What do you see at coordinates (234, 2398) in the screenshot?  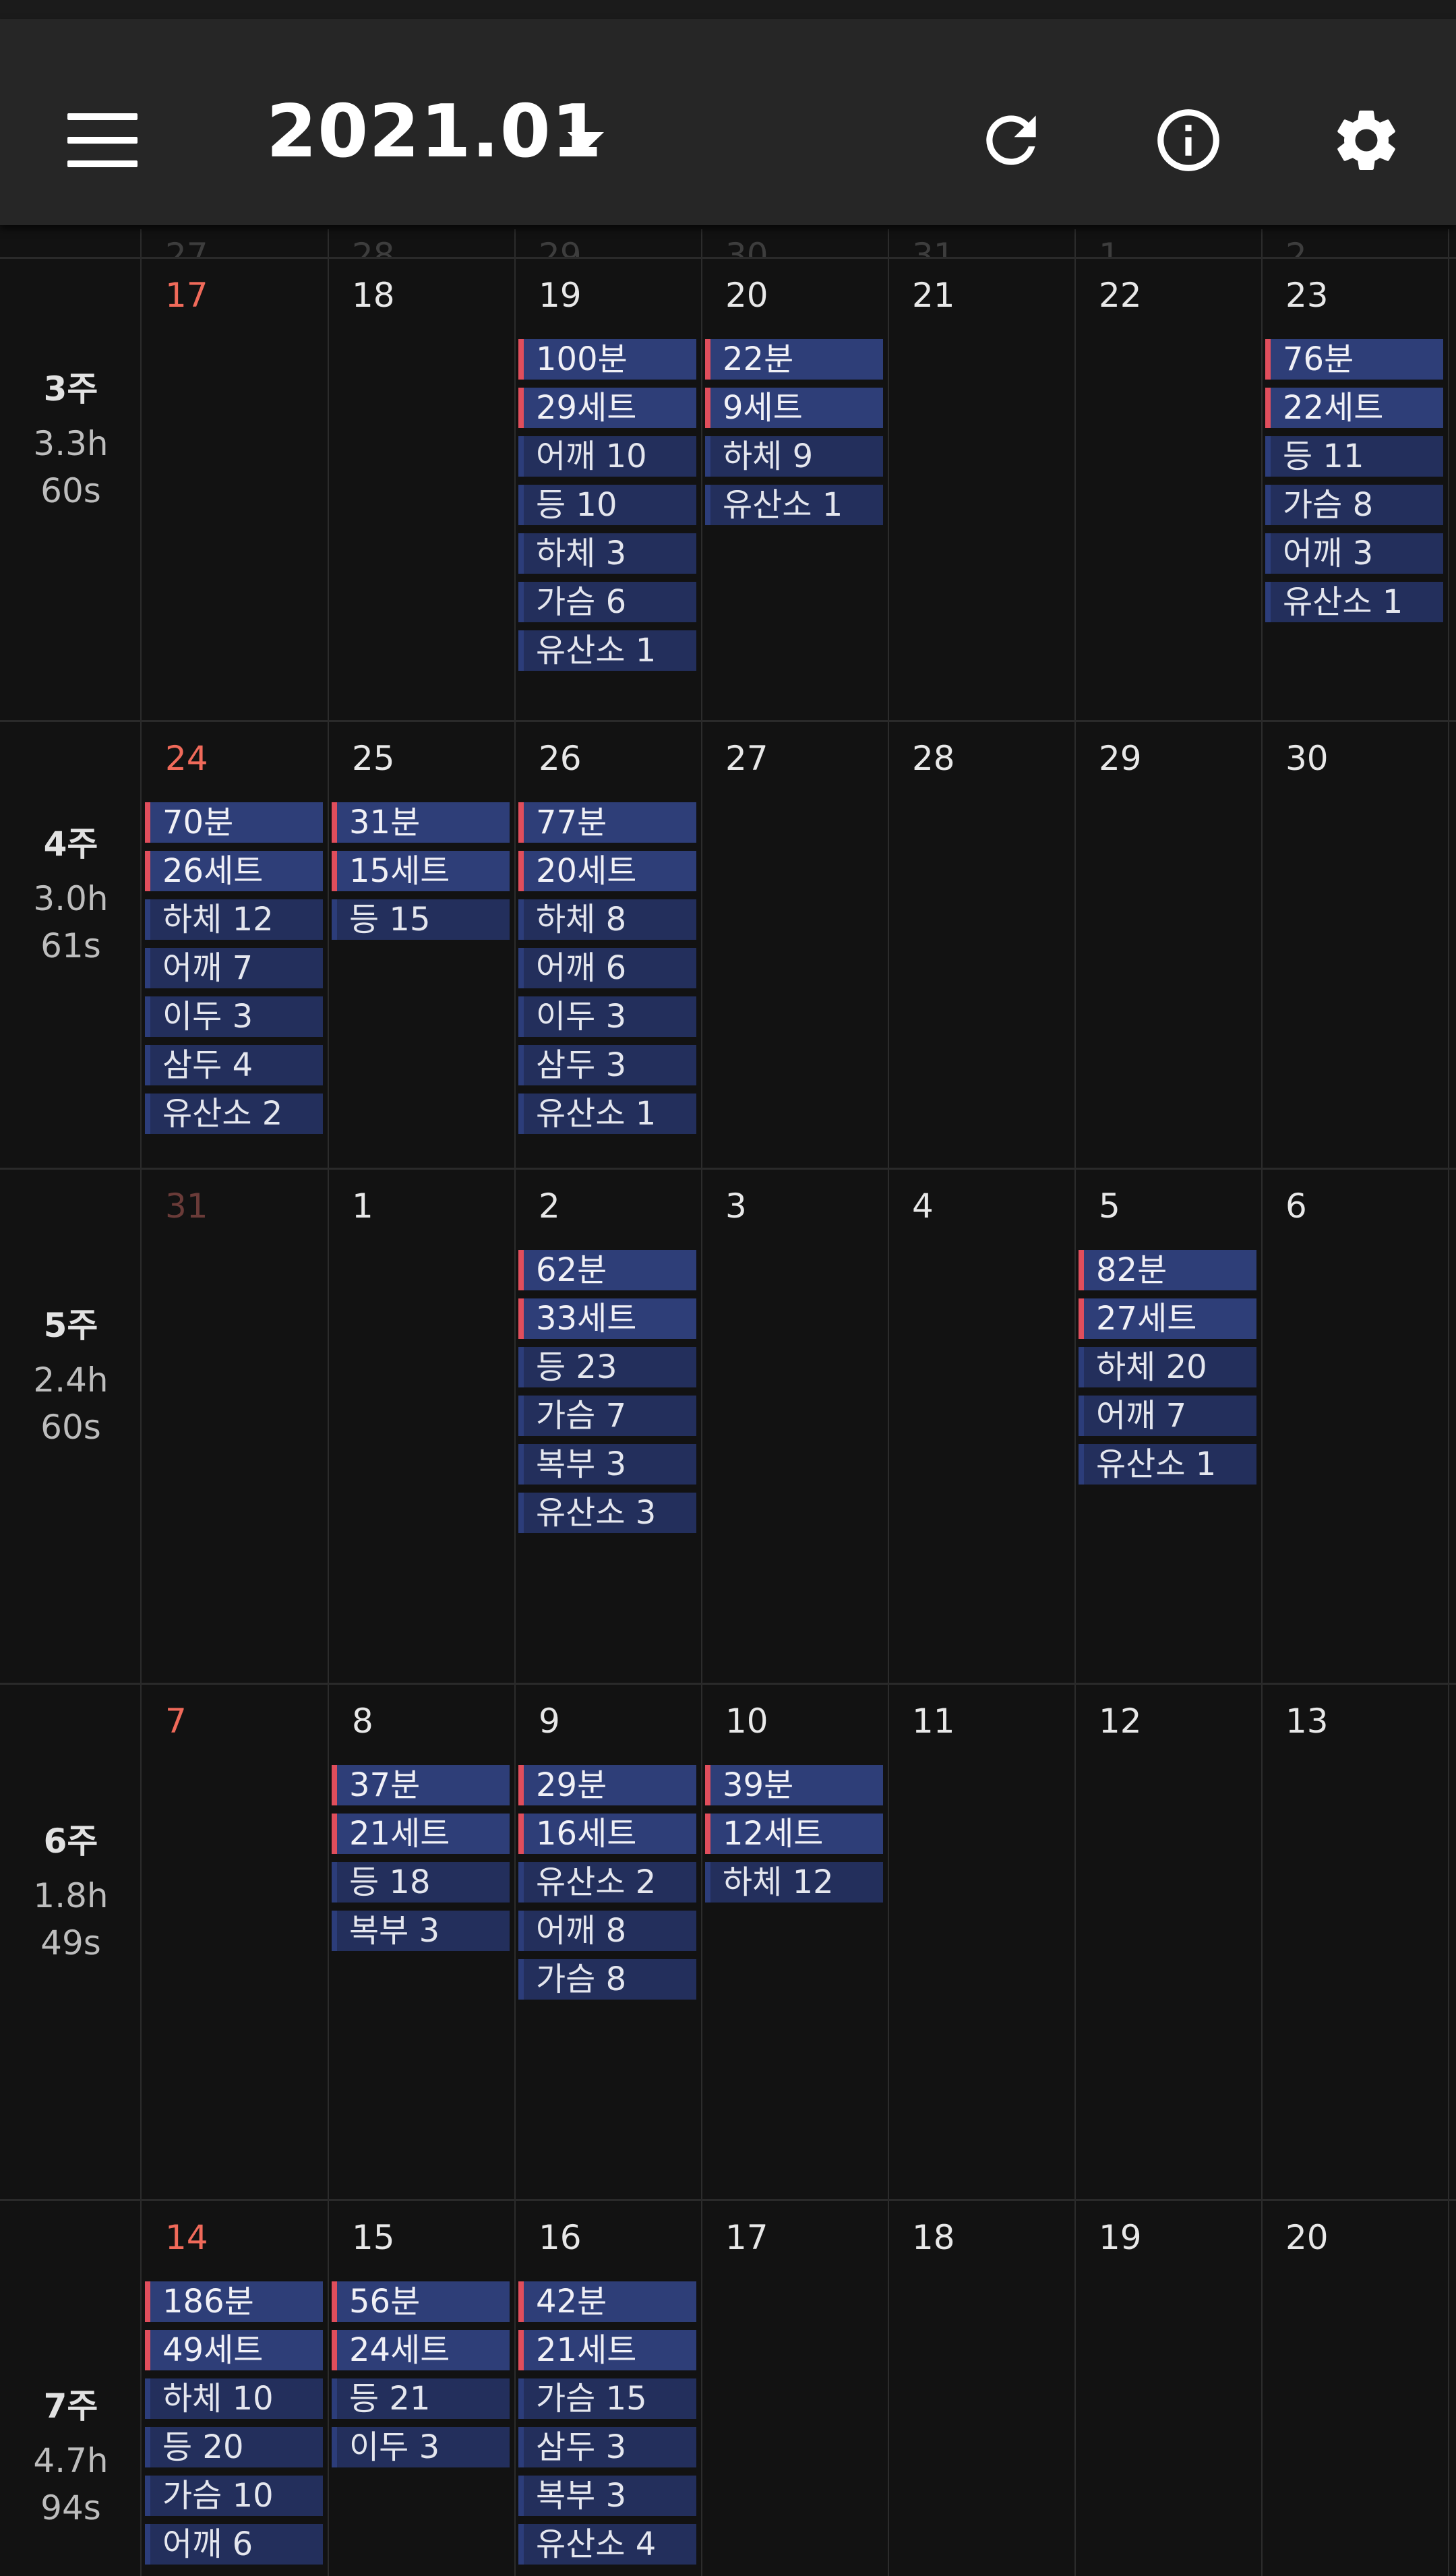 I see `body-part-chip: 하체 10` at bounding box center [234, 2398].